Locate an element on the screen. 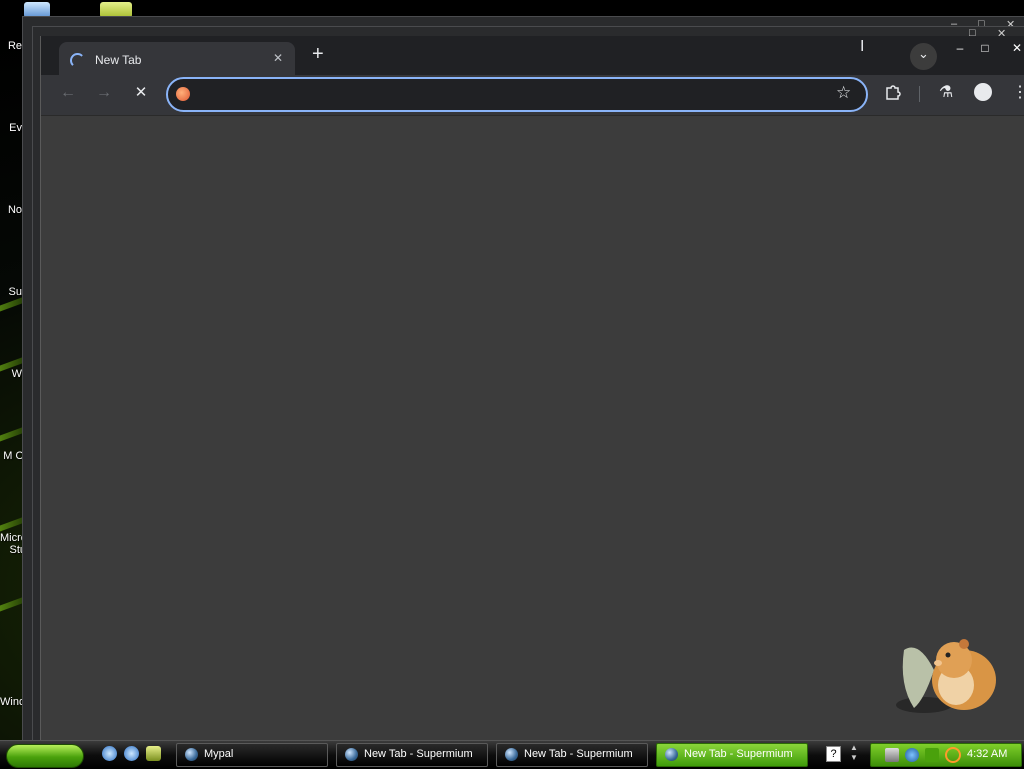 The image size is (1024, 769). desktop-icon-label: No is located at coordinates (11, 210).